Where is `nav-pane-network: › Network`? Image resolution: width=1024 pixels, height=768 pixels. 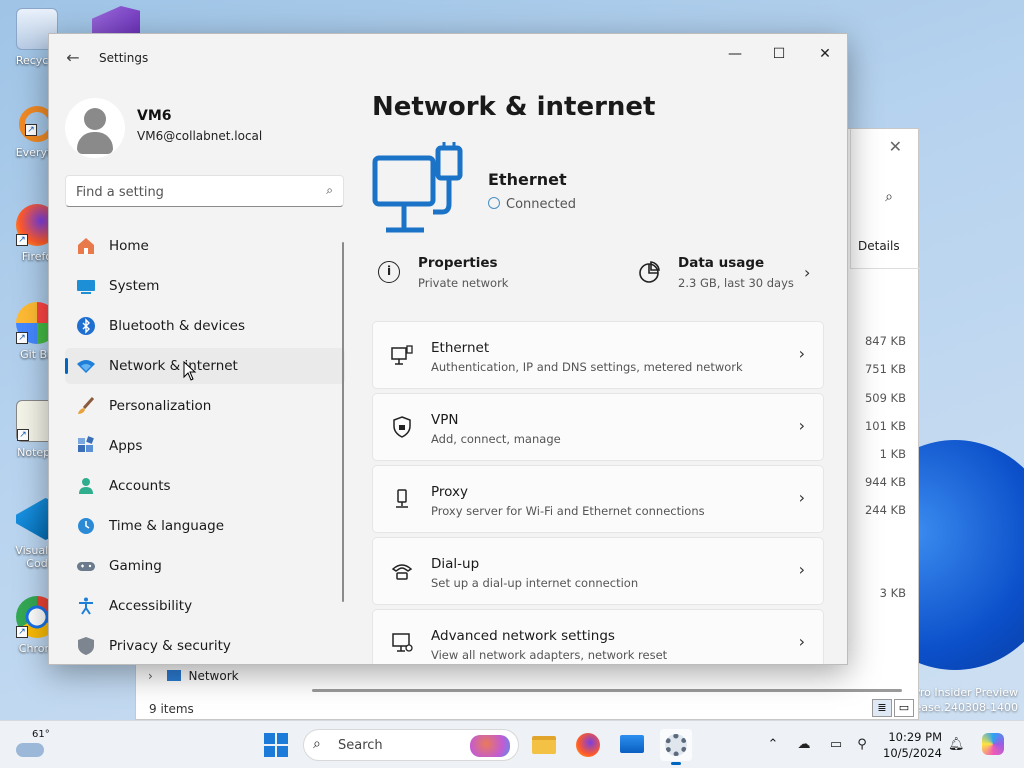 nav-pane-network: › Network is located at coordinates (193, 676).